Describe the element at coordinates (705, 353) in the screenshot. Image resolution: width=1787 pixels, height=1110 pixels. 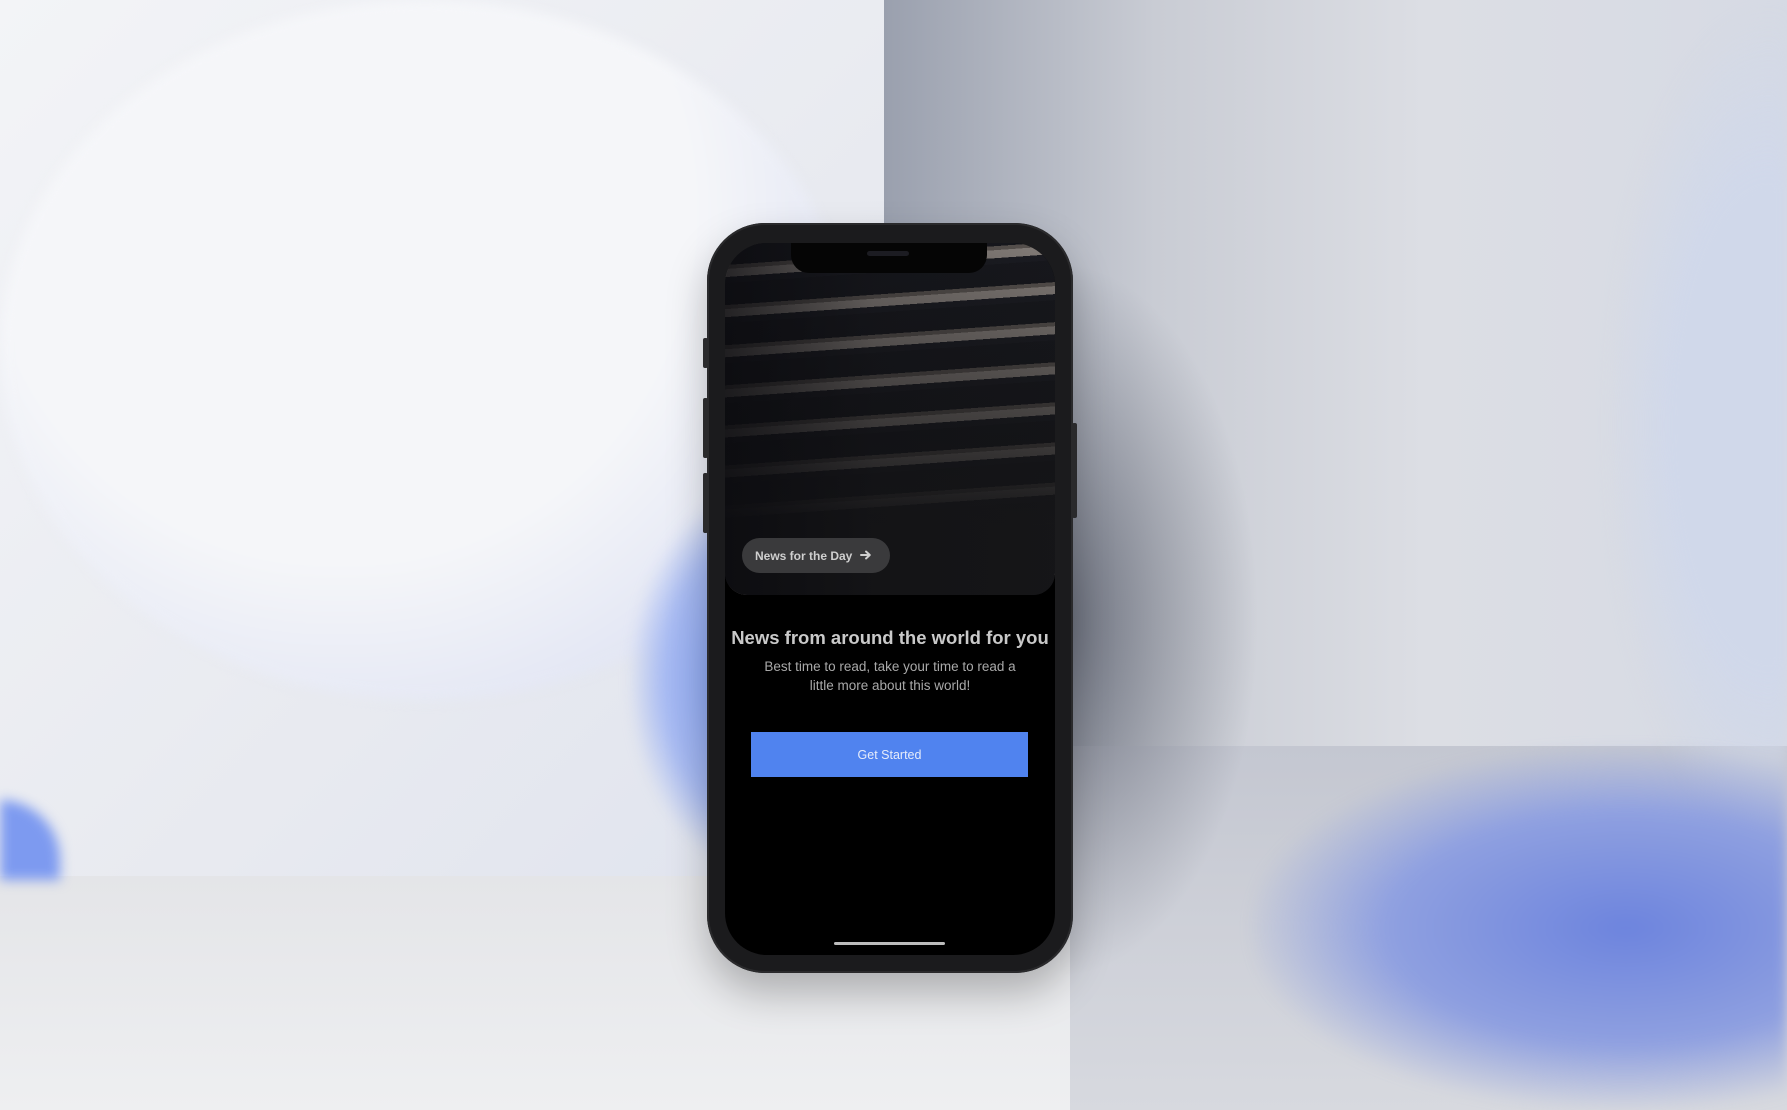
I see `mute-switch` at that location.